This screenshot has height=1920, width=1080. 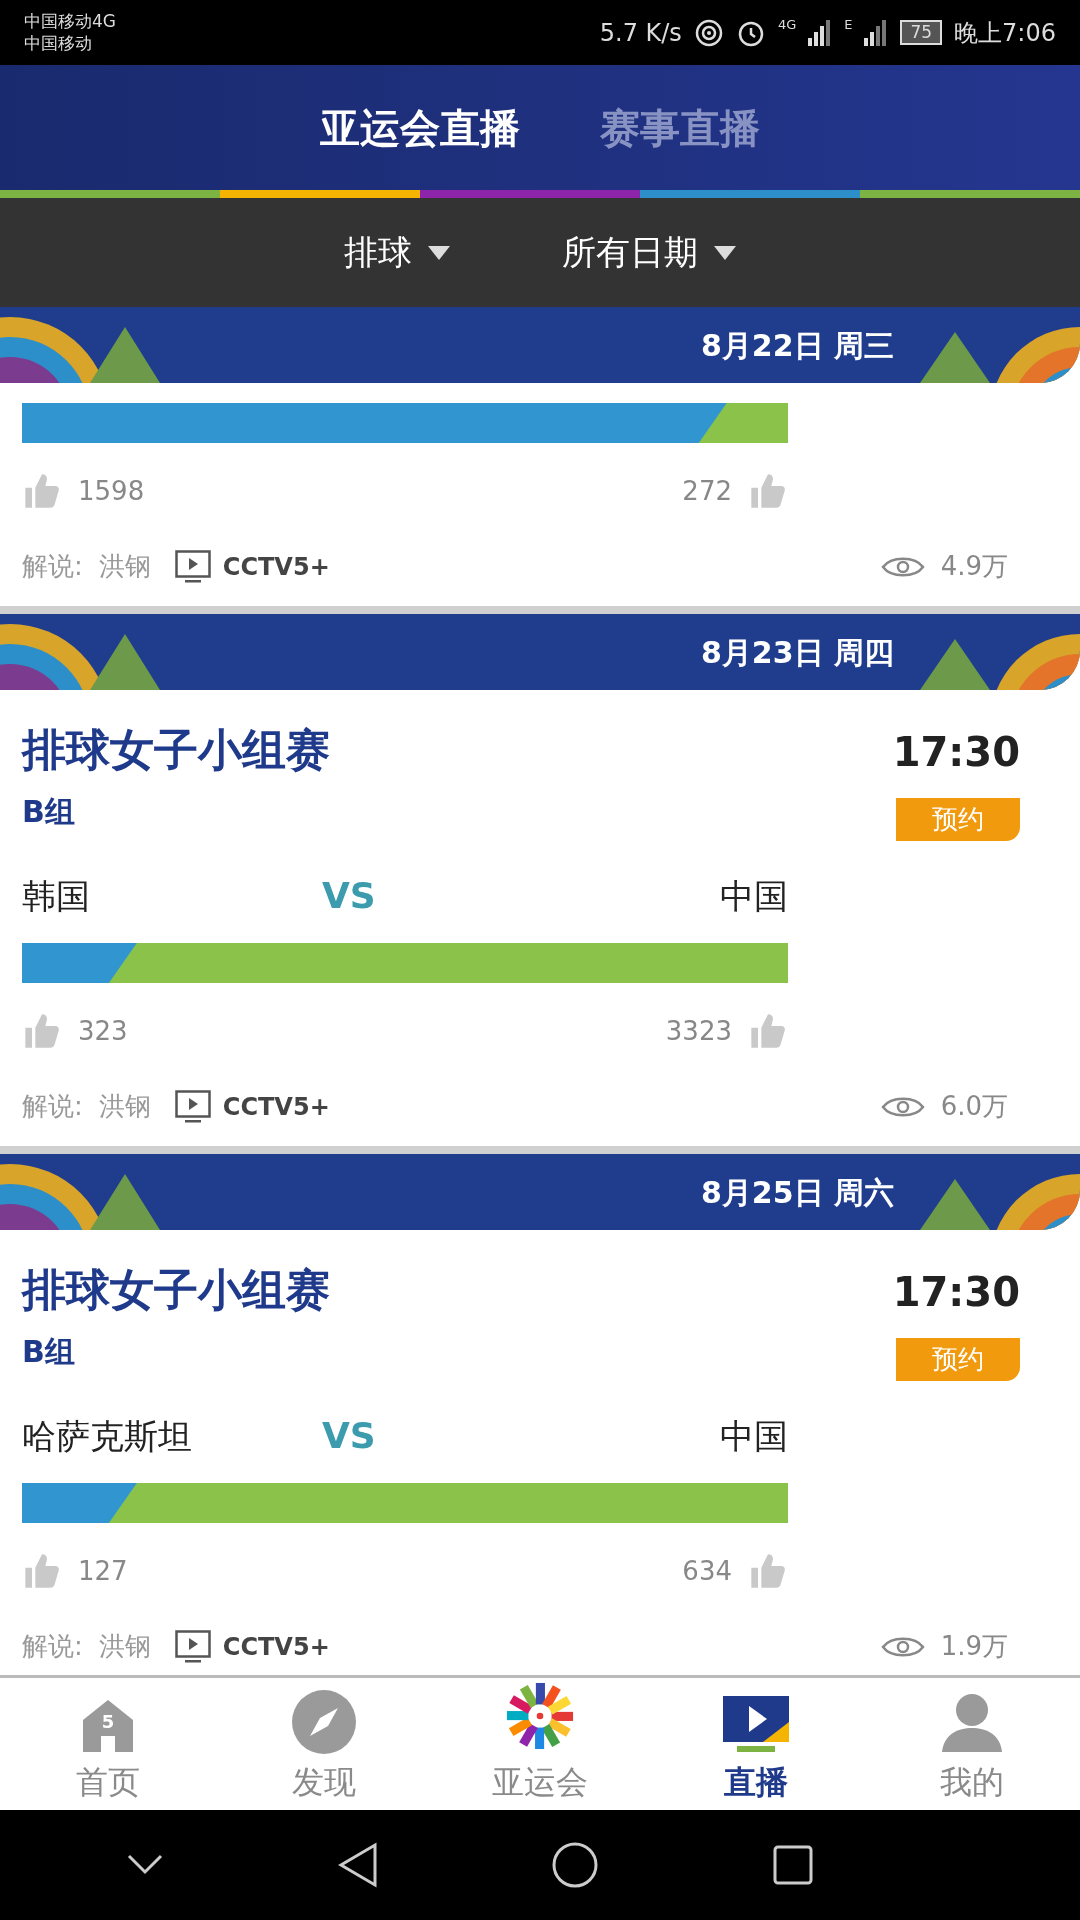 I want to click on nav-tab: 发现, so click(x=324, y=1748).